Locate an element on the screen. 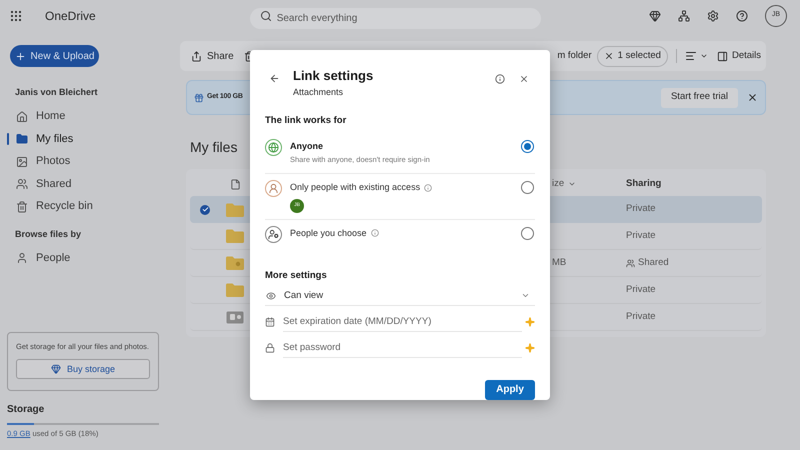 This screenshot has height=450, width=800. nav-item: My files is located at coordinates (85, 139).